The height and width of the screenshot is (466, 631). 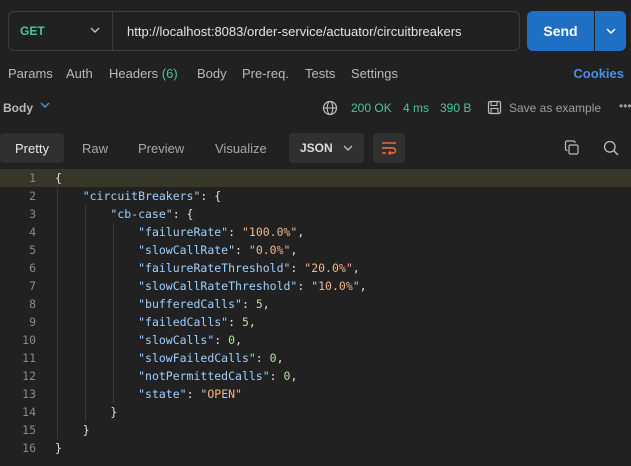 What do you see at coordinates (315, 340) in the screenshot?
I see `code-line: 10 "slowCalls": 0,` at bounding box center [315, 340].